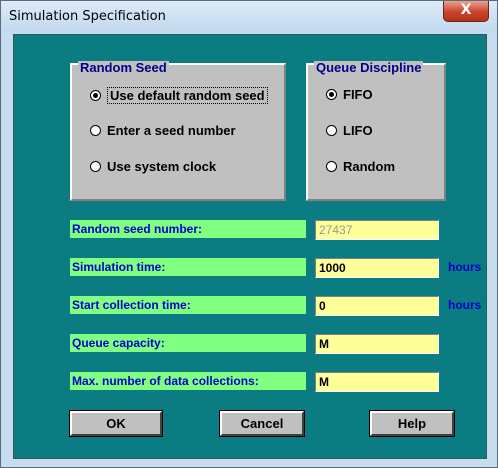 This screenshot has height=468, width=498. What do you see at coordinates (87, 16) in the screenshot?
I see `window-title: Simulation Specification` at bounding box center [87, 16].